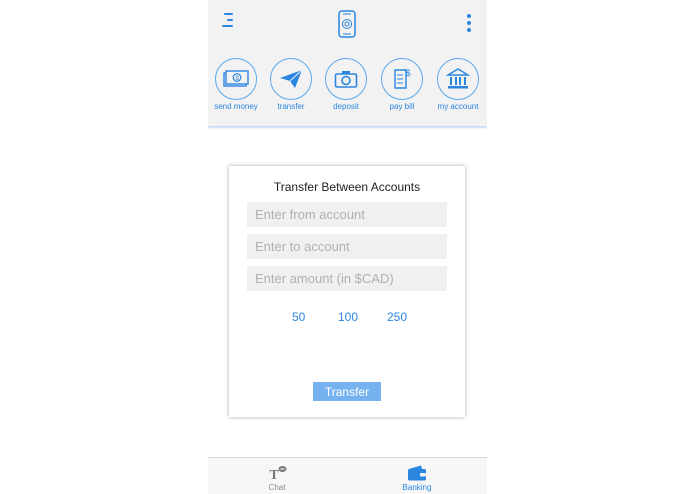 Image resolution: width=695 pixels, height=494 pixels. Describe the element at coordinates (347, 214) in the screenshot. I see `from-account-input` at that location.